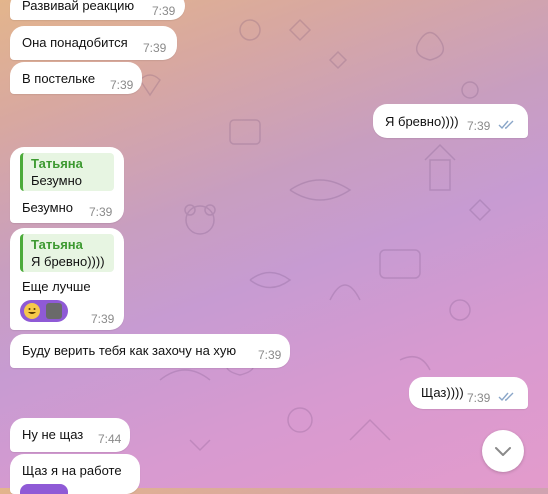 The image size is (548, 494). Describe the element at coordinates (110, 439) in the screenshot. I see `message-time: 7:44` at that location.